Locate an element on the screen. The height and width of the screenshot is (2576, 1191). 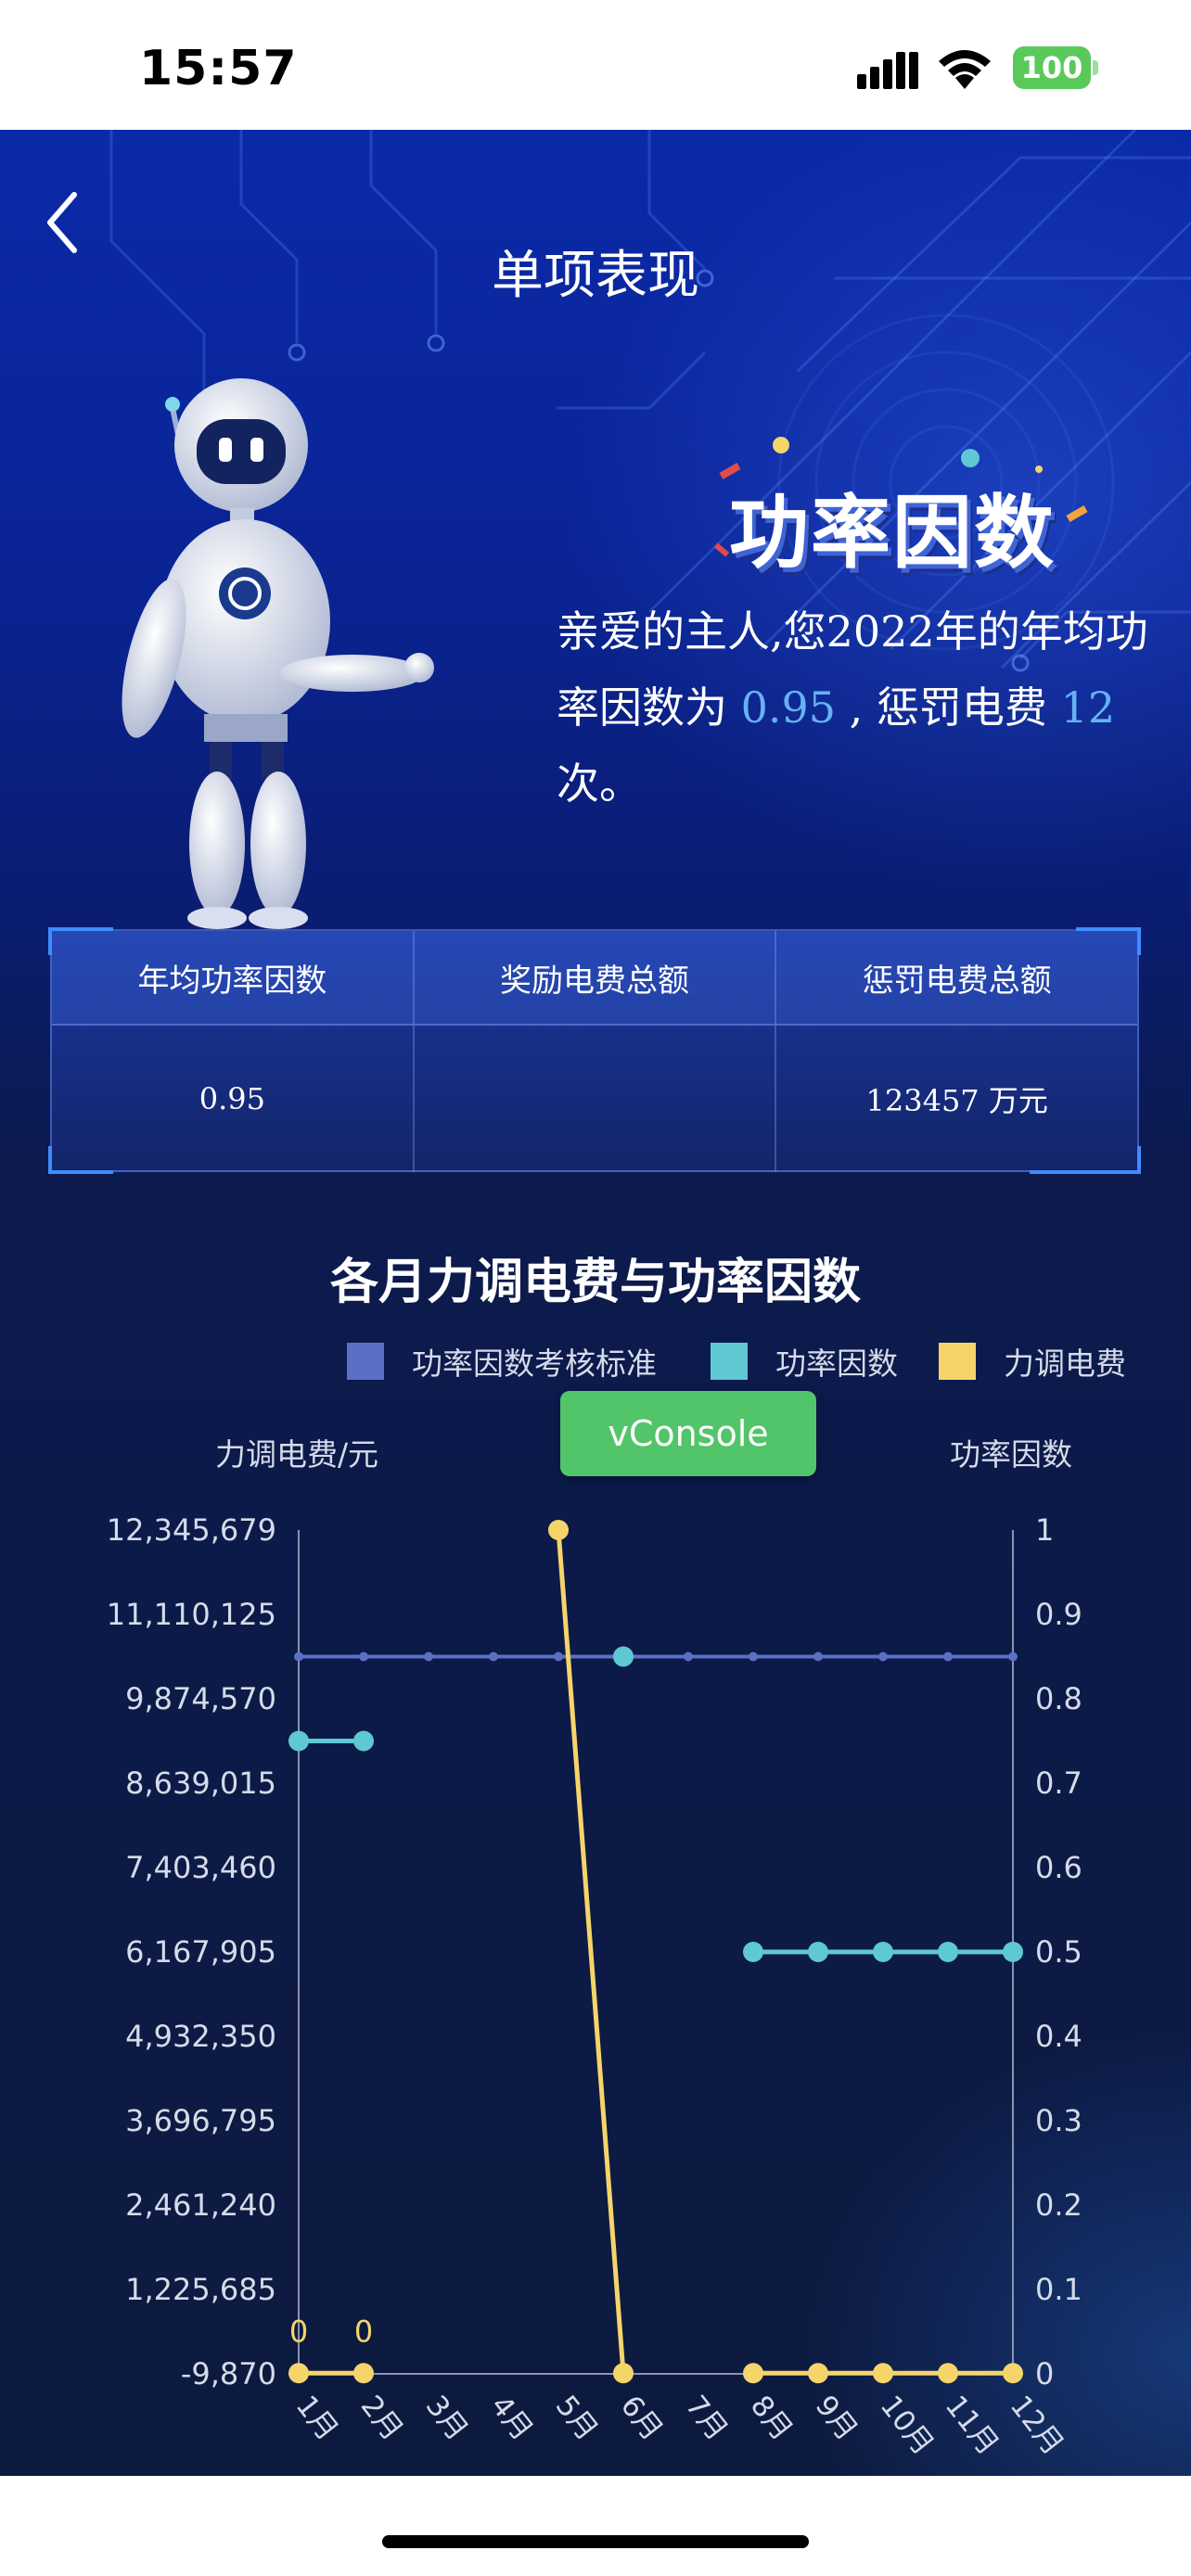
legend-item-power-factor: 功率因数 is located at coordinates (804, 1363).